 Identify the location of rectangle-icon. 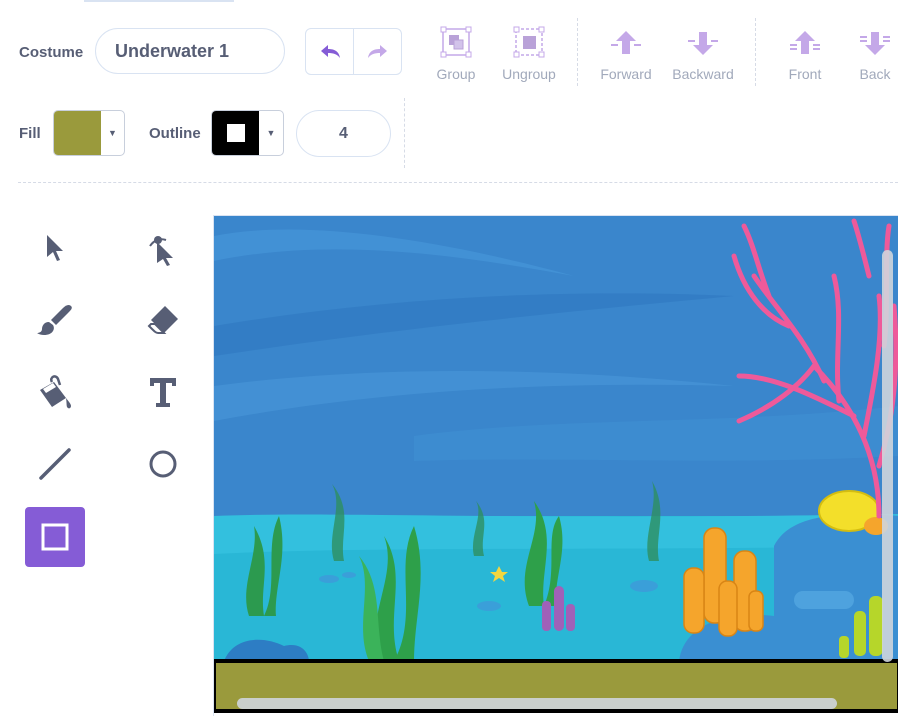
(55, 537).